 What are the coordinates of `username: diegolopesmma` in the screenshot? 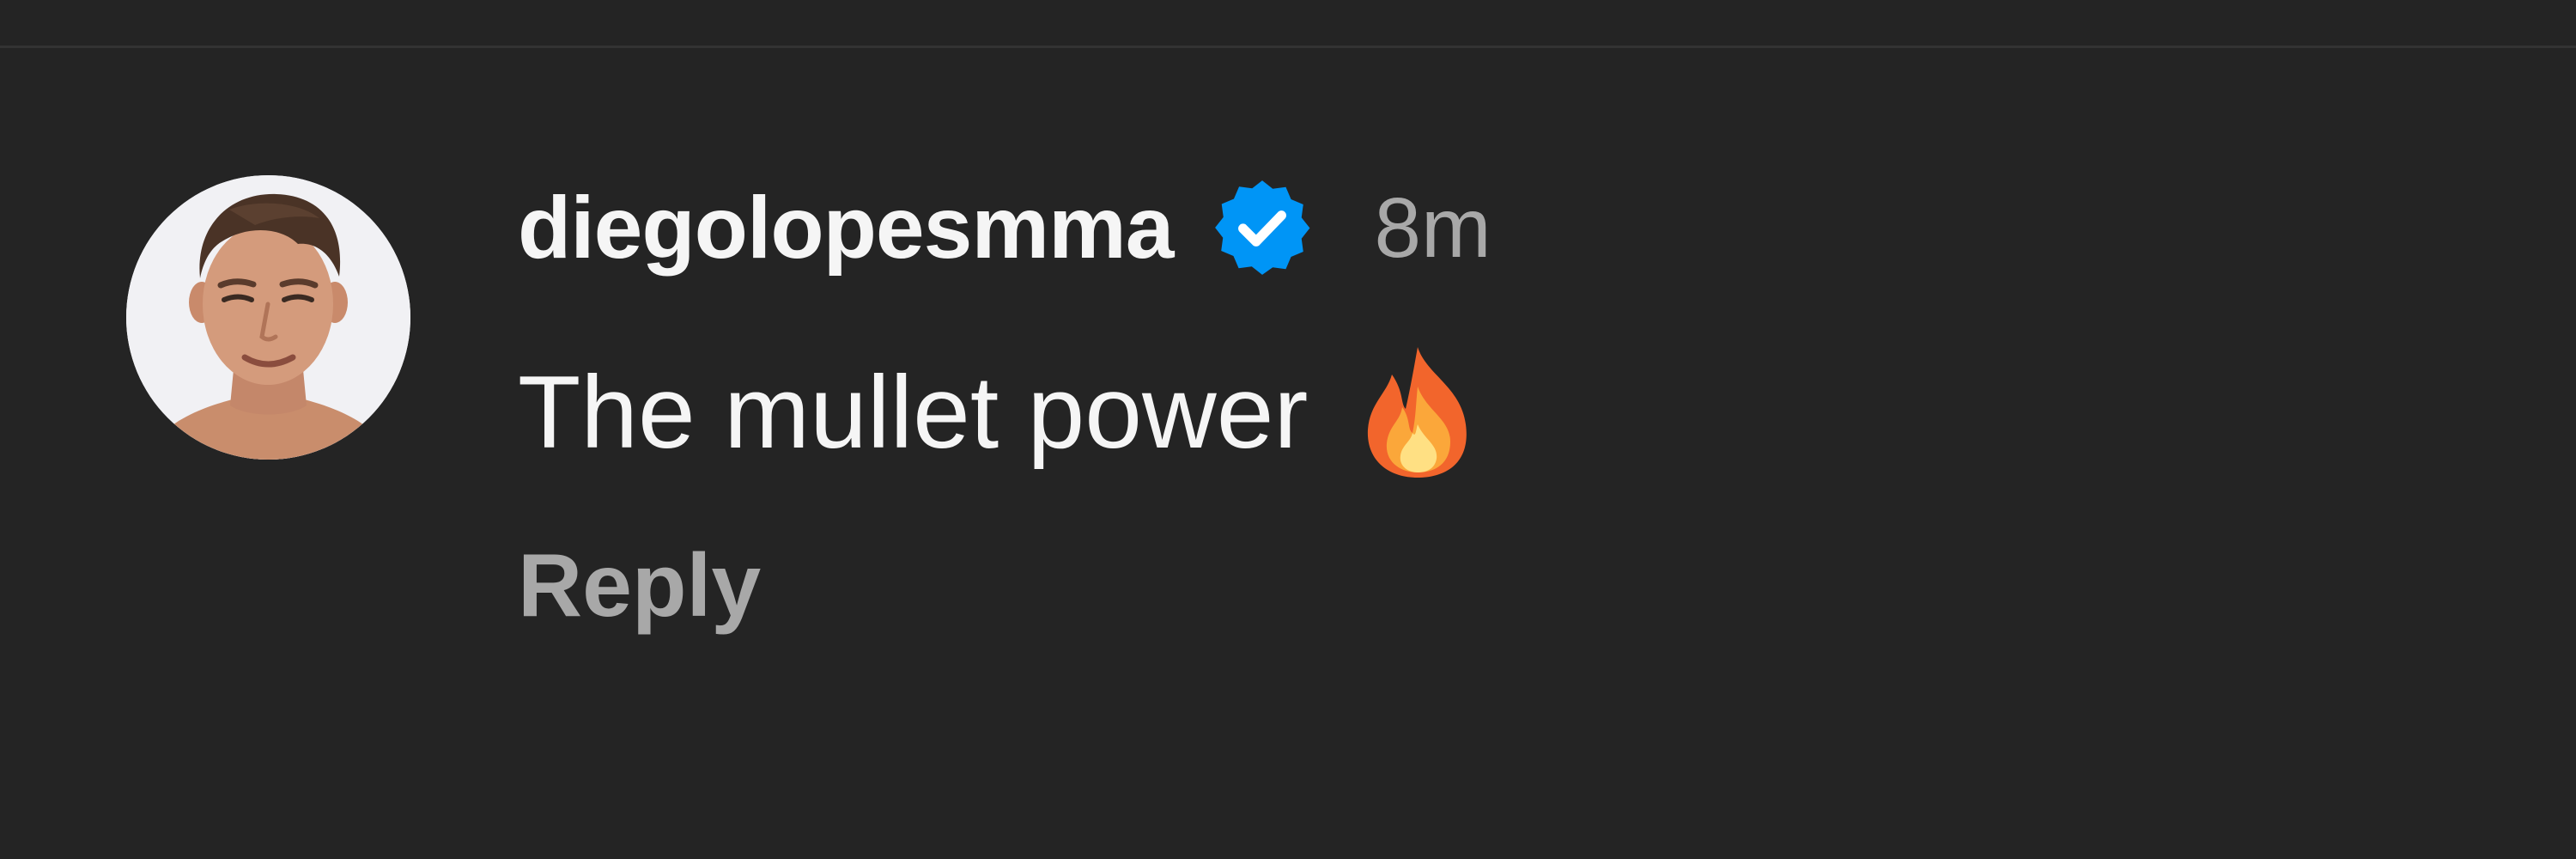 It's located at (846, 227).